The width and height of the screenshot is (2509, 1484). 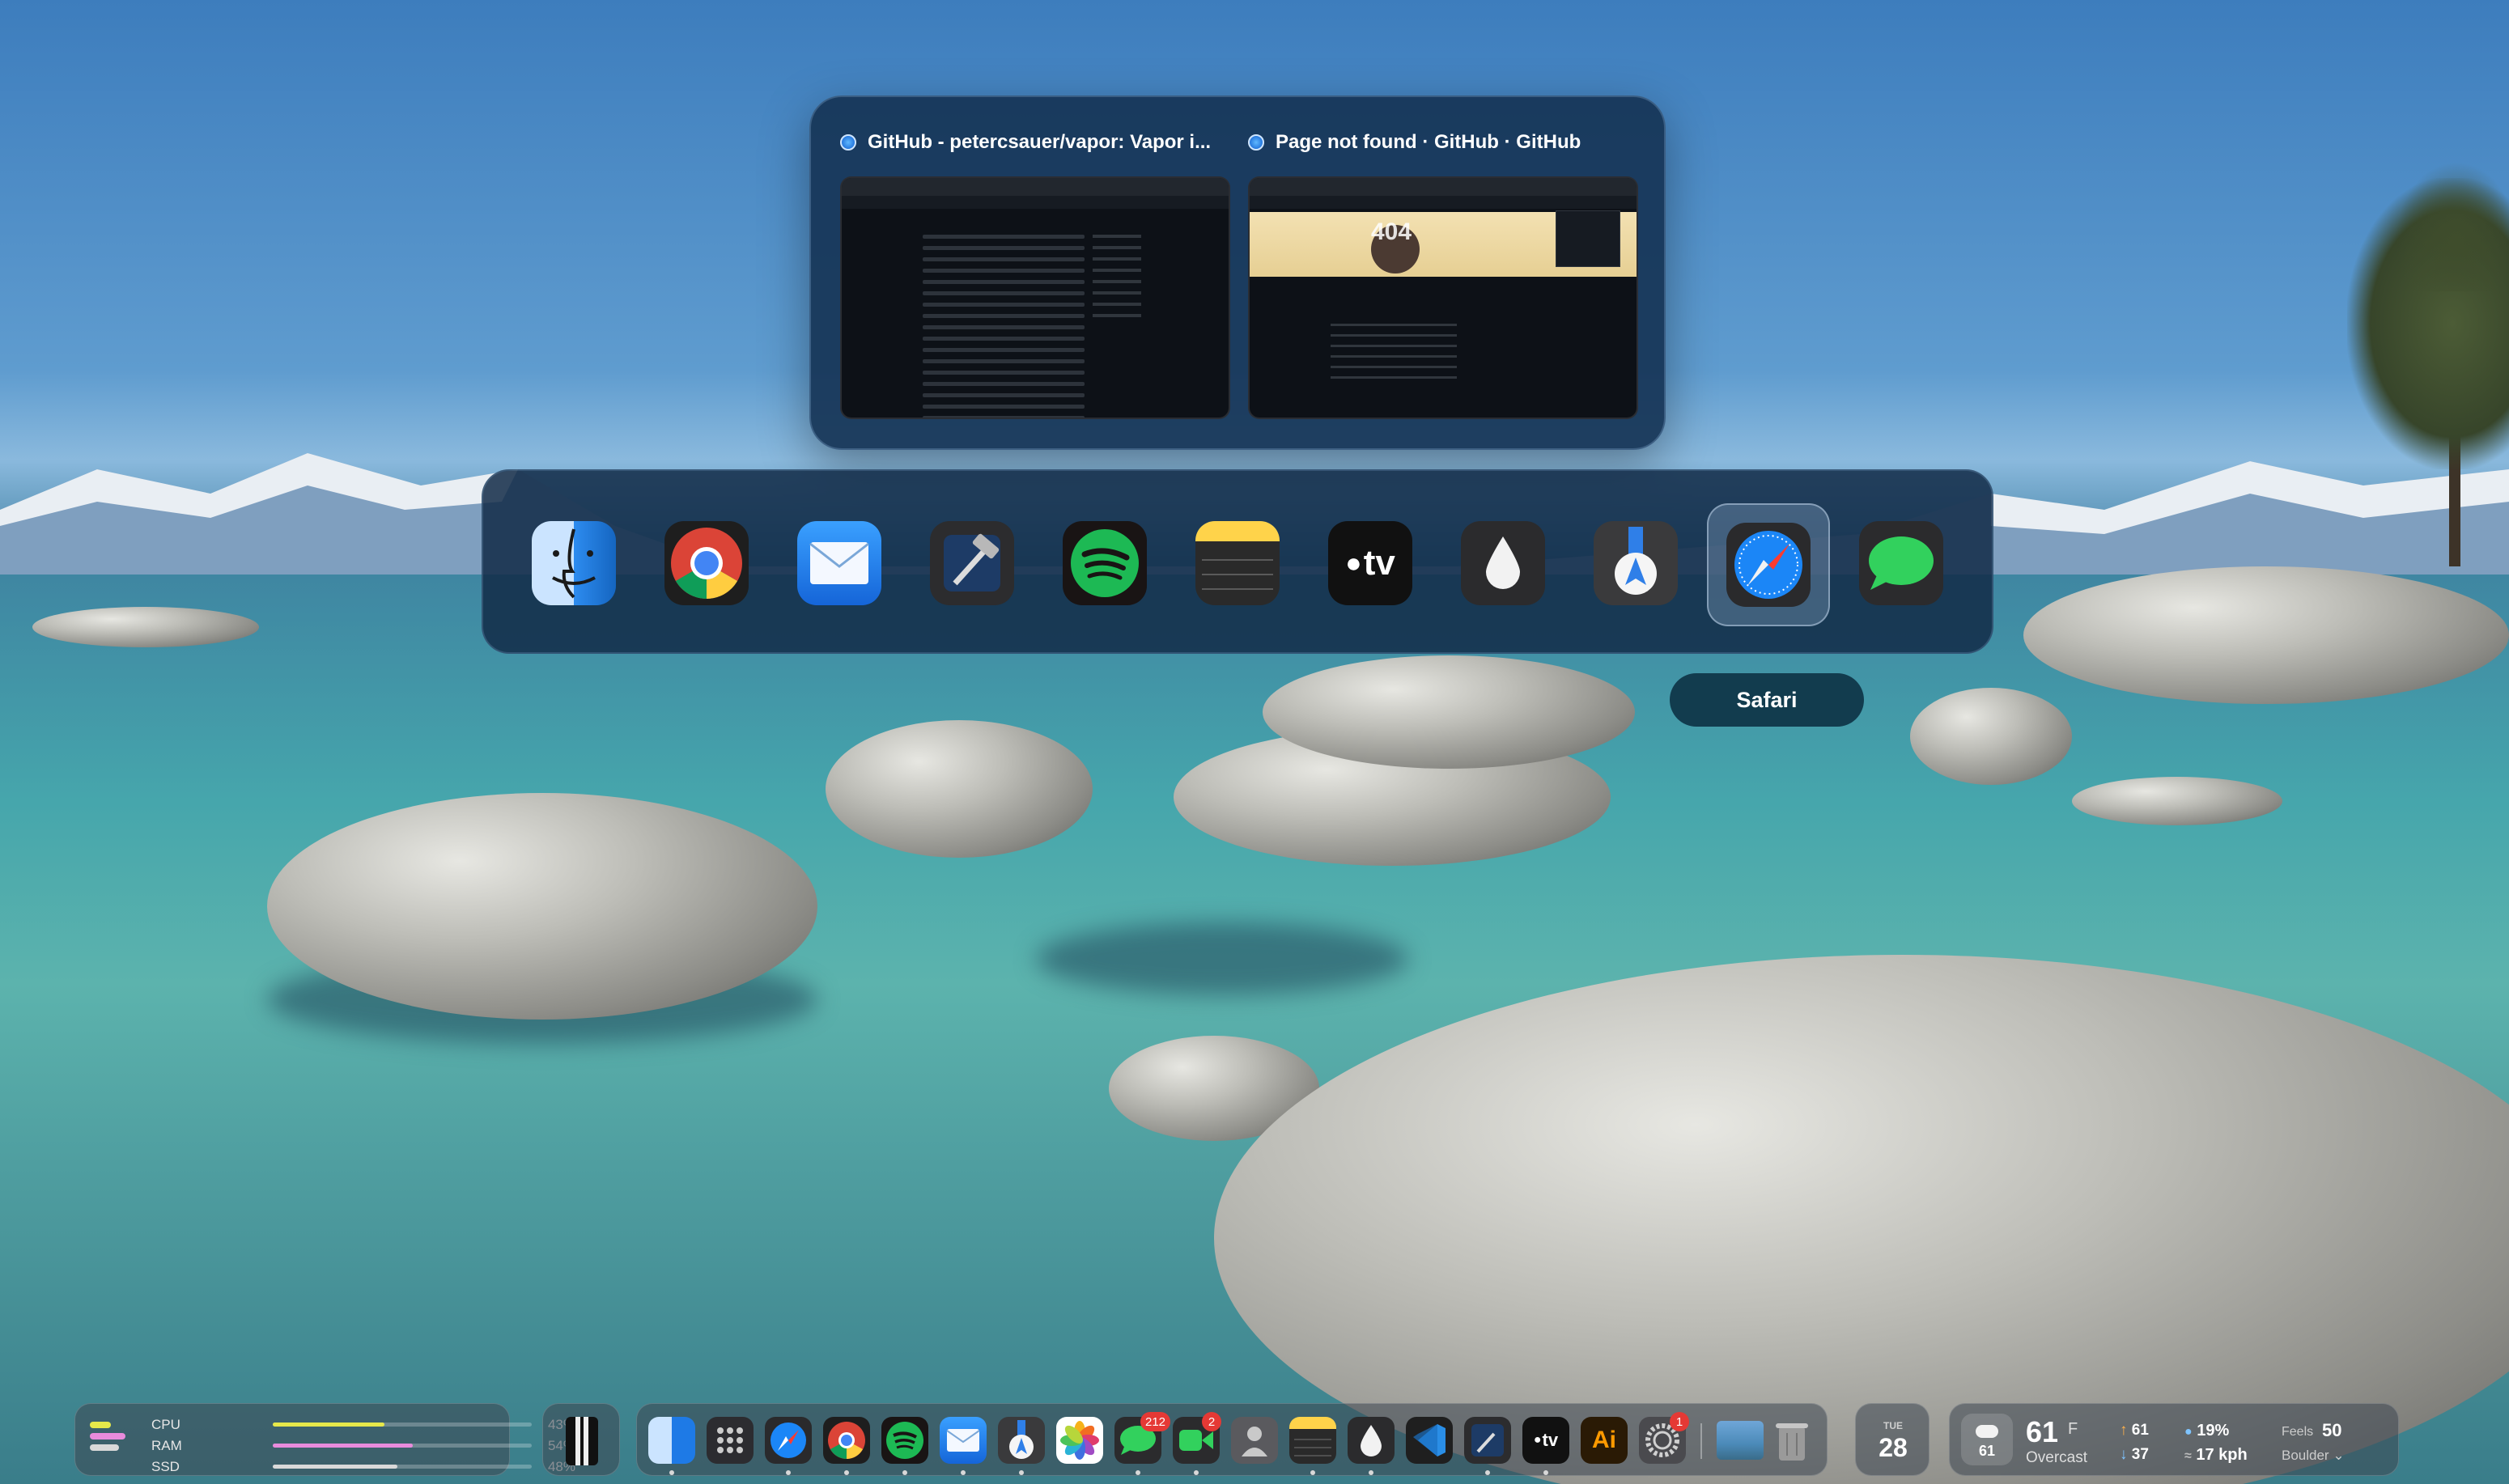 I want to click on weather-humidity: ● 19%, so click(x=2207, y=1431).